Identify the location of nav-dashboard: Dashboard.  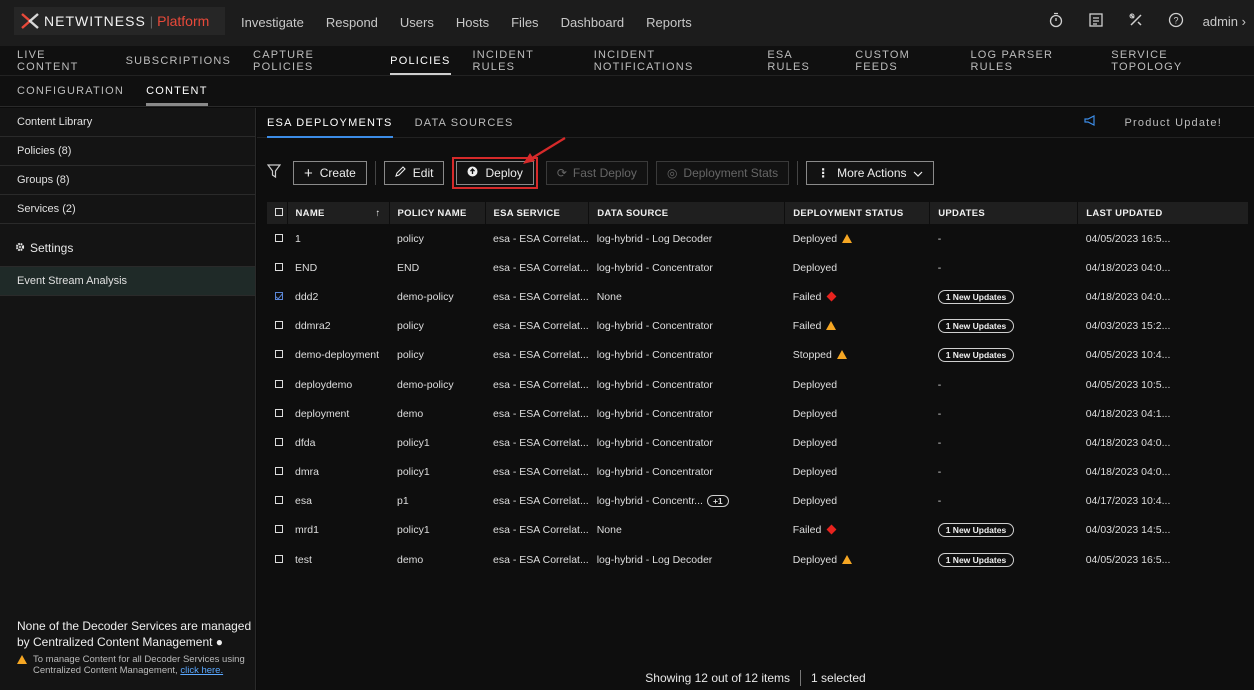
(593, 22).